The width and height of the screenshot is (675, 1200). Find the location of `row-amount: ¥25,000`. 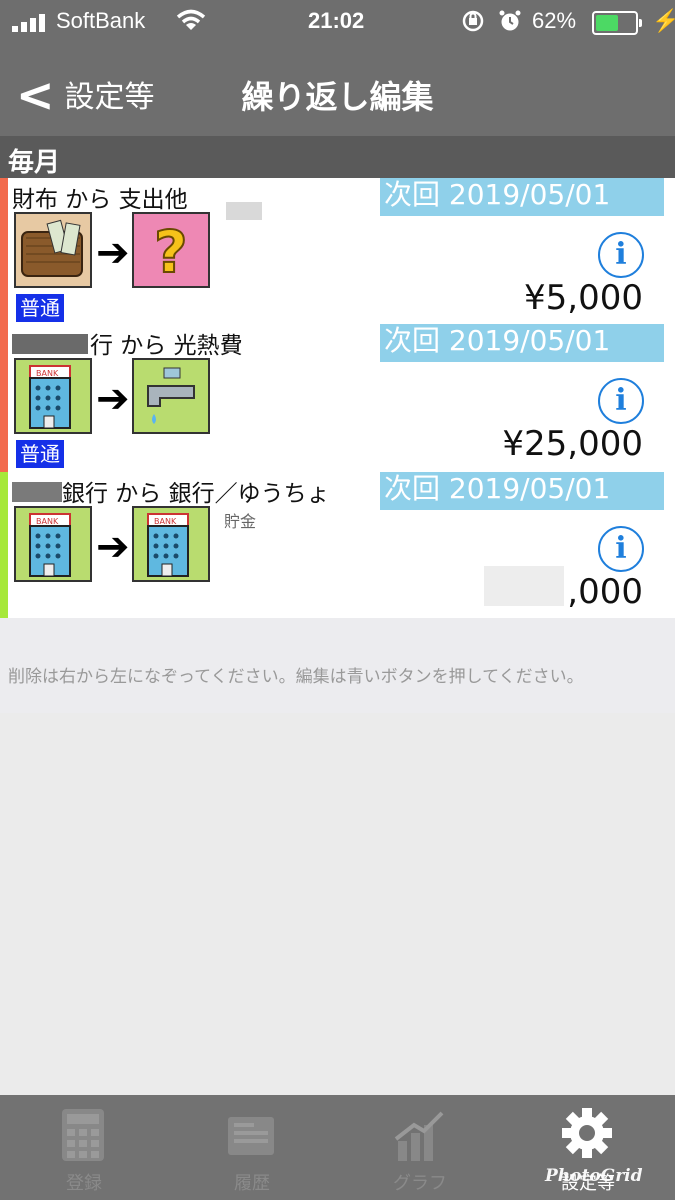

row-amount: ¥25,000 is located at coordinates (572, 444).